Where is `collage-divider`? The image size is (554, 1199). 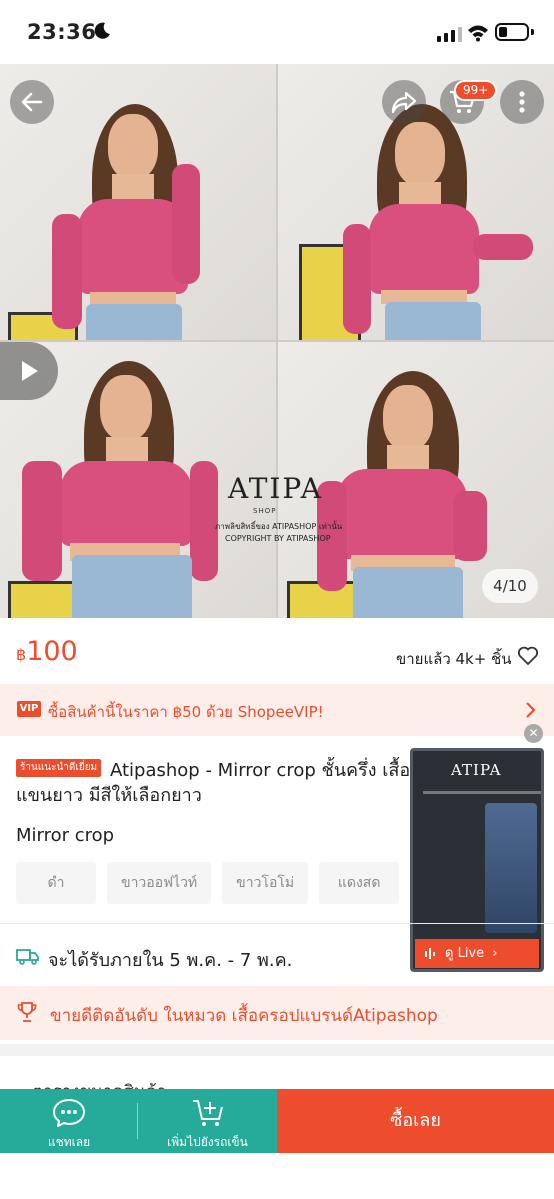
collage-divider is located at coordinates (277, 341).